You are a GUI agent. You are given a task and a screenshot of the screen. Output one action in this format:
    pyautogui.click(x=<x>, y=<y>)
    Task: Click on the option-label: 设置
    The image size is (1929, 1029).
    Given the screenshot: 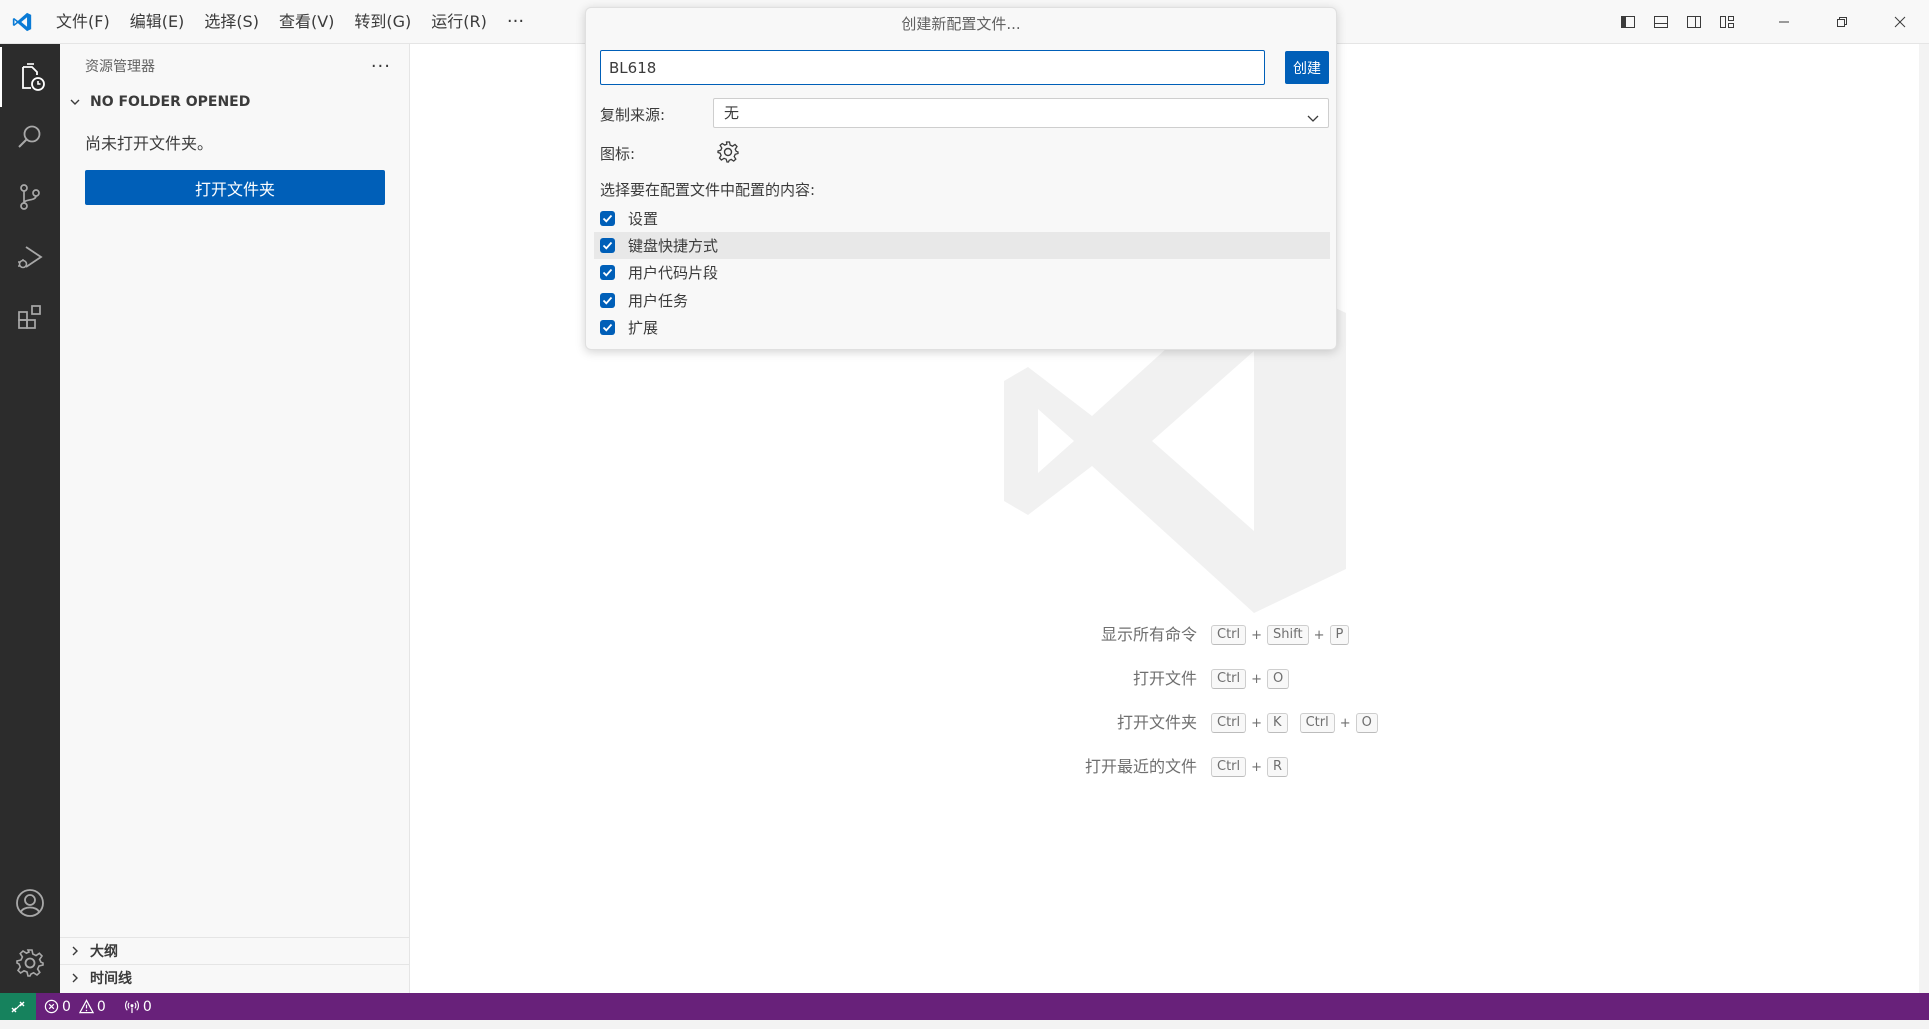 What is the action you would take?
    pyautogui.click(x=643, y=219)
    